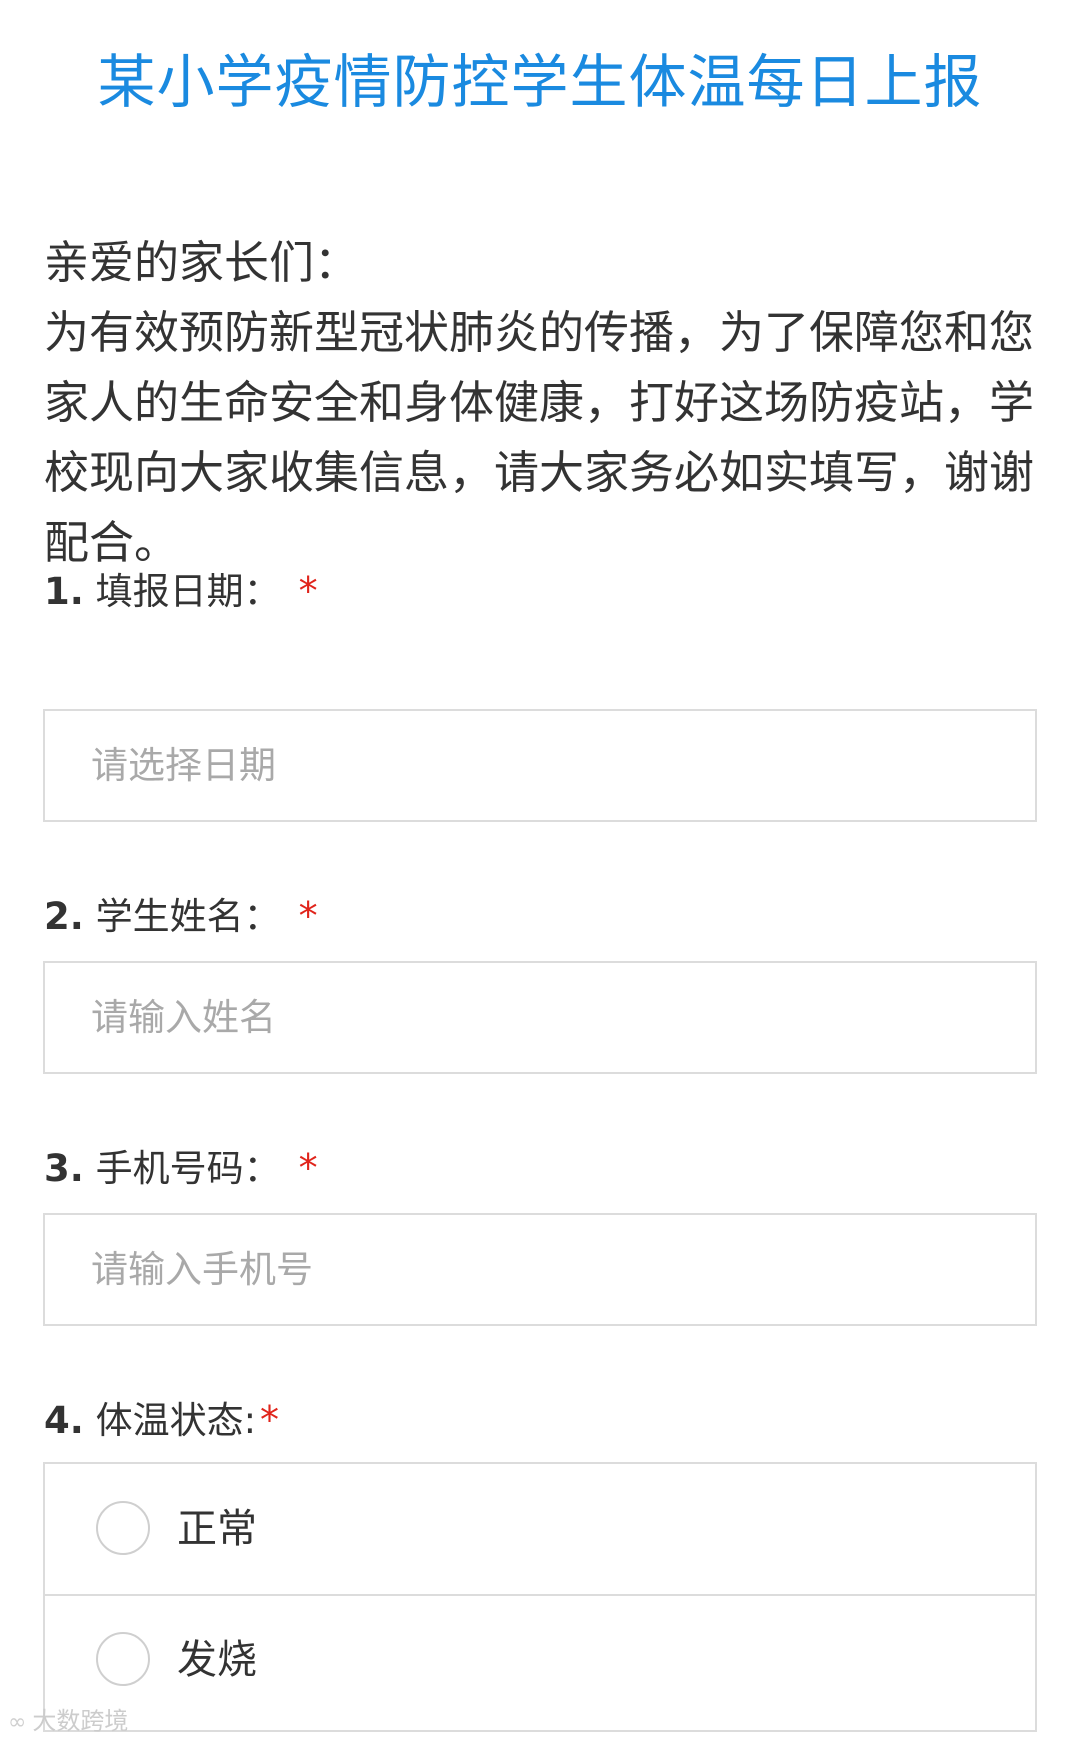  What do you see at coordinates (64, 916) in the screenshot?
I see `question-number: 2.` at bounding box center [64, 916].